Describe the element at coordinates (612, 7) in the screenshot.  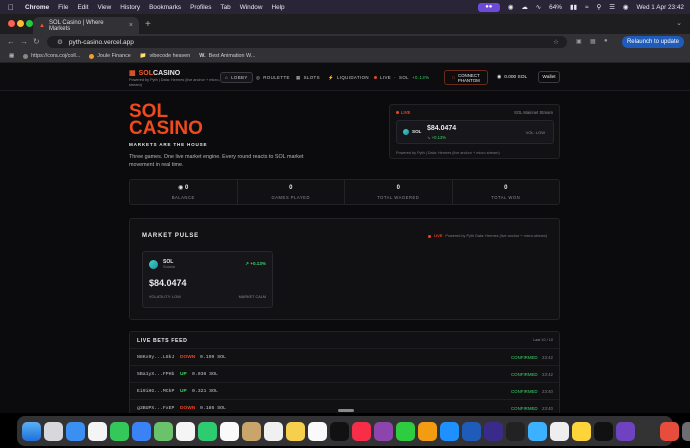
I see `control-center-icon: ☰` at that location.